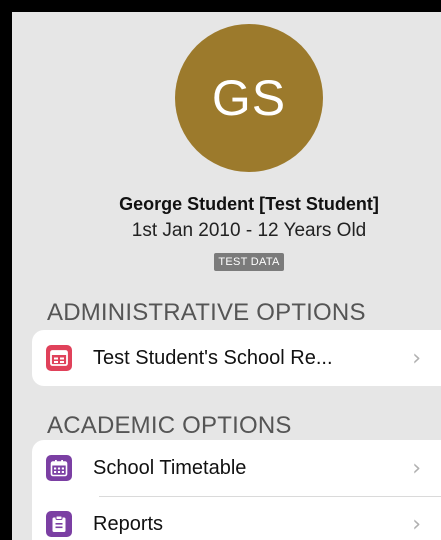  I want to click on school-report-row: Test Student's School Re... ›, so click(236, 358).